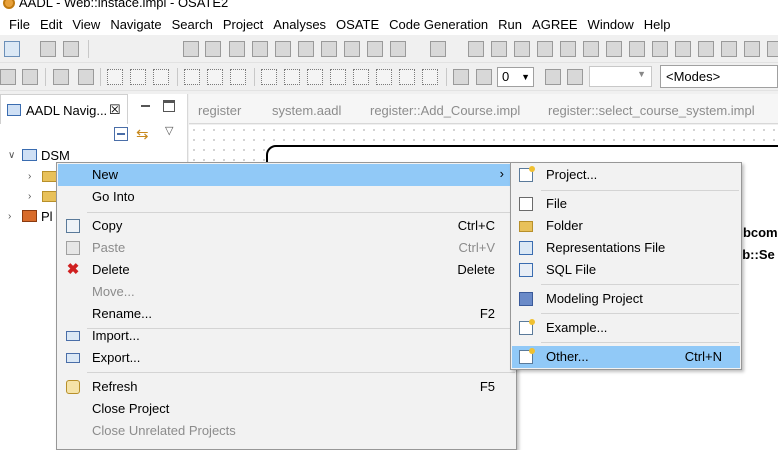 The image size is (778, 450). What do you see at coordinates (243, 24) in the screenshot?
I see `menu-project: Project` at bounding box center [243, 24].